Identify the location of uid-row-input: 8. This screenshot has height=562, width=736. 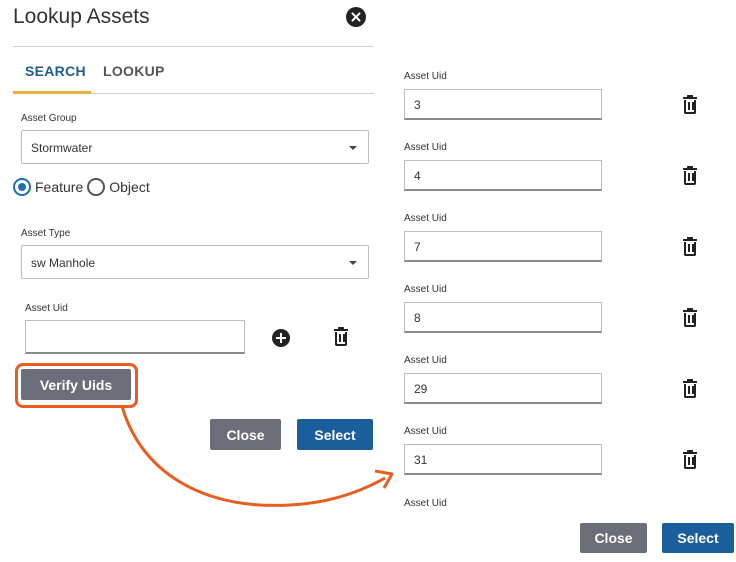
(503, 317).